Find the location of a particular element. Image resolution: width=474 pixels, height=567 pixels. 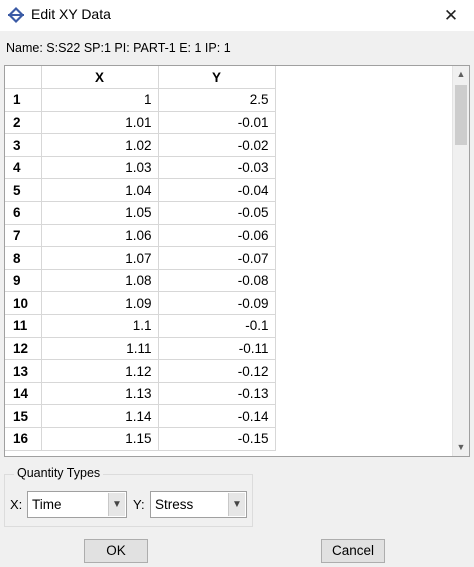

cell-x: 1.05 is located at coordinates (100, 213).